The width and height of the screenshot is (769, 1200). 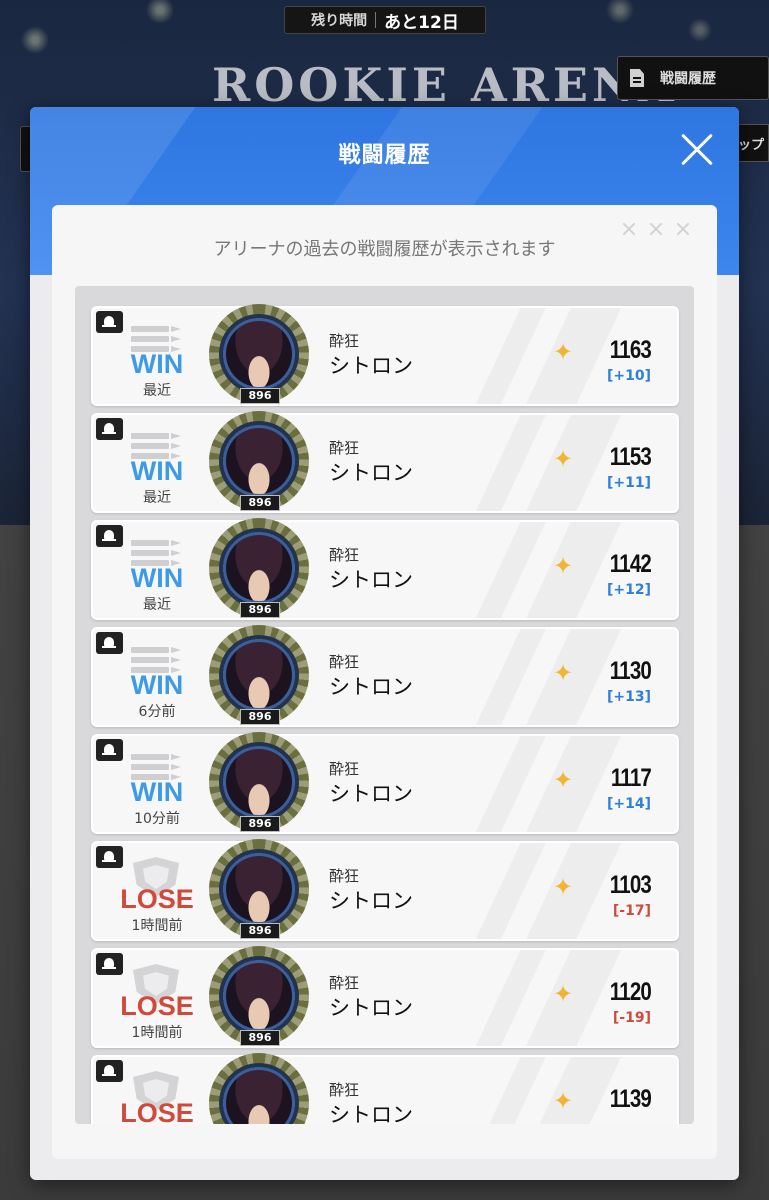 What do you see at coordinates (376, 20) in the screenshot?
I see `divider` at bounding box center [376, 20].